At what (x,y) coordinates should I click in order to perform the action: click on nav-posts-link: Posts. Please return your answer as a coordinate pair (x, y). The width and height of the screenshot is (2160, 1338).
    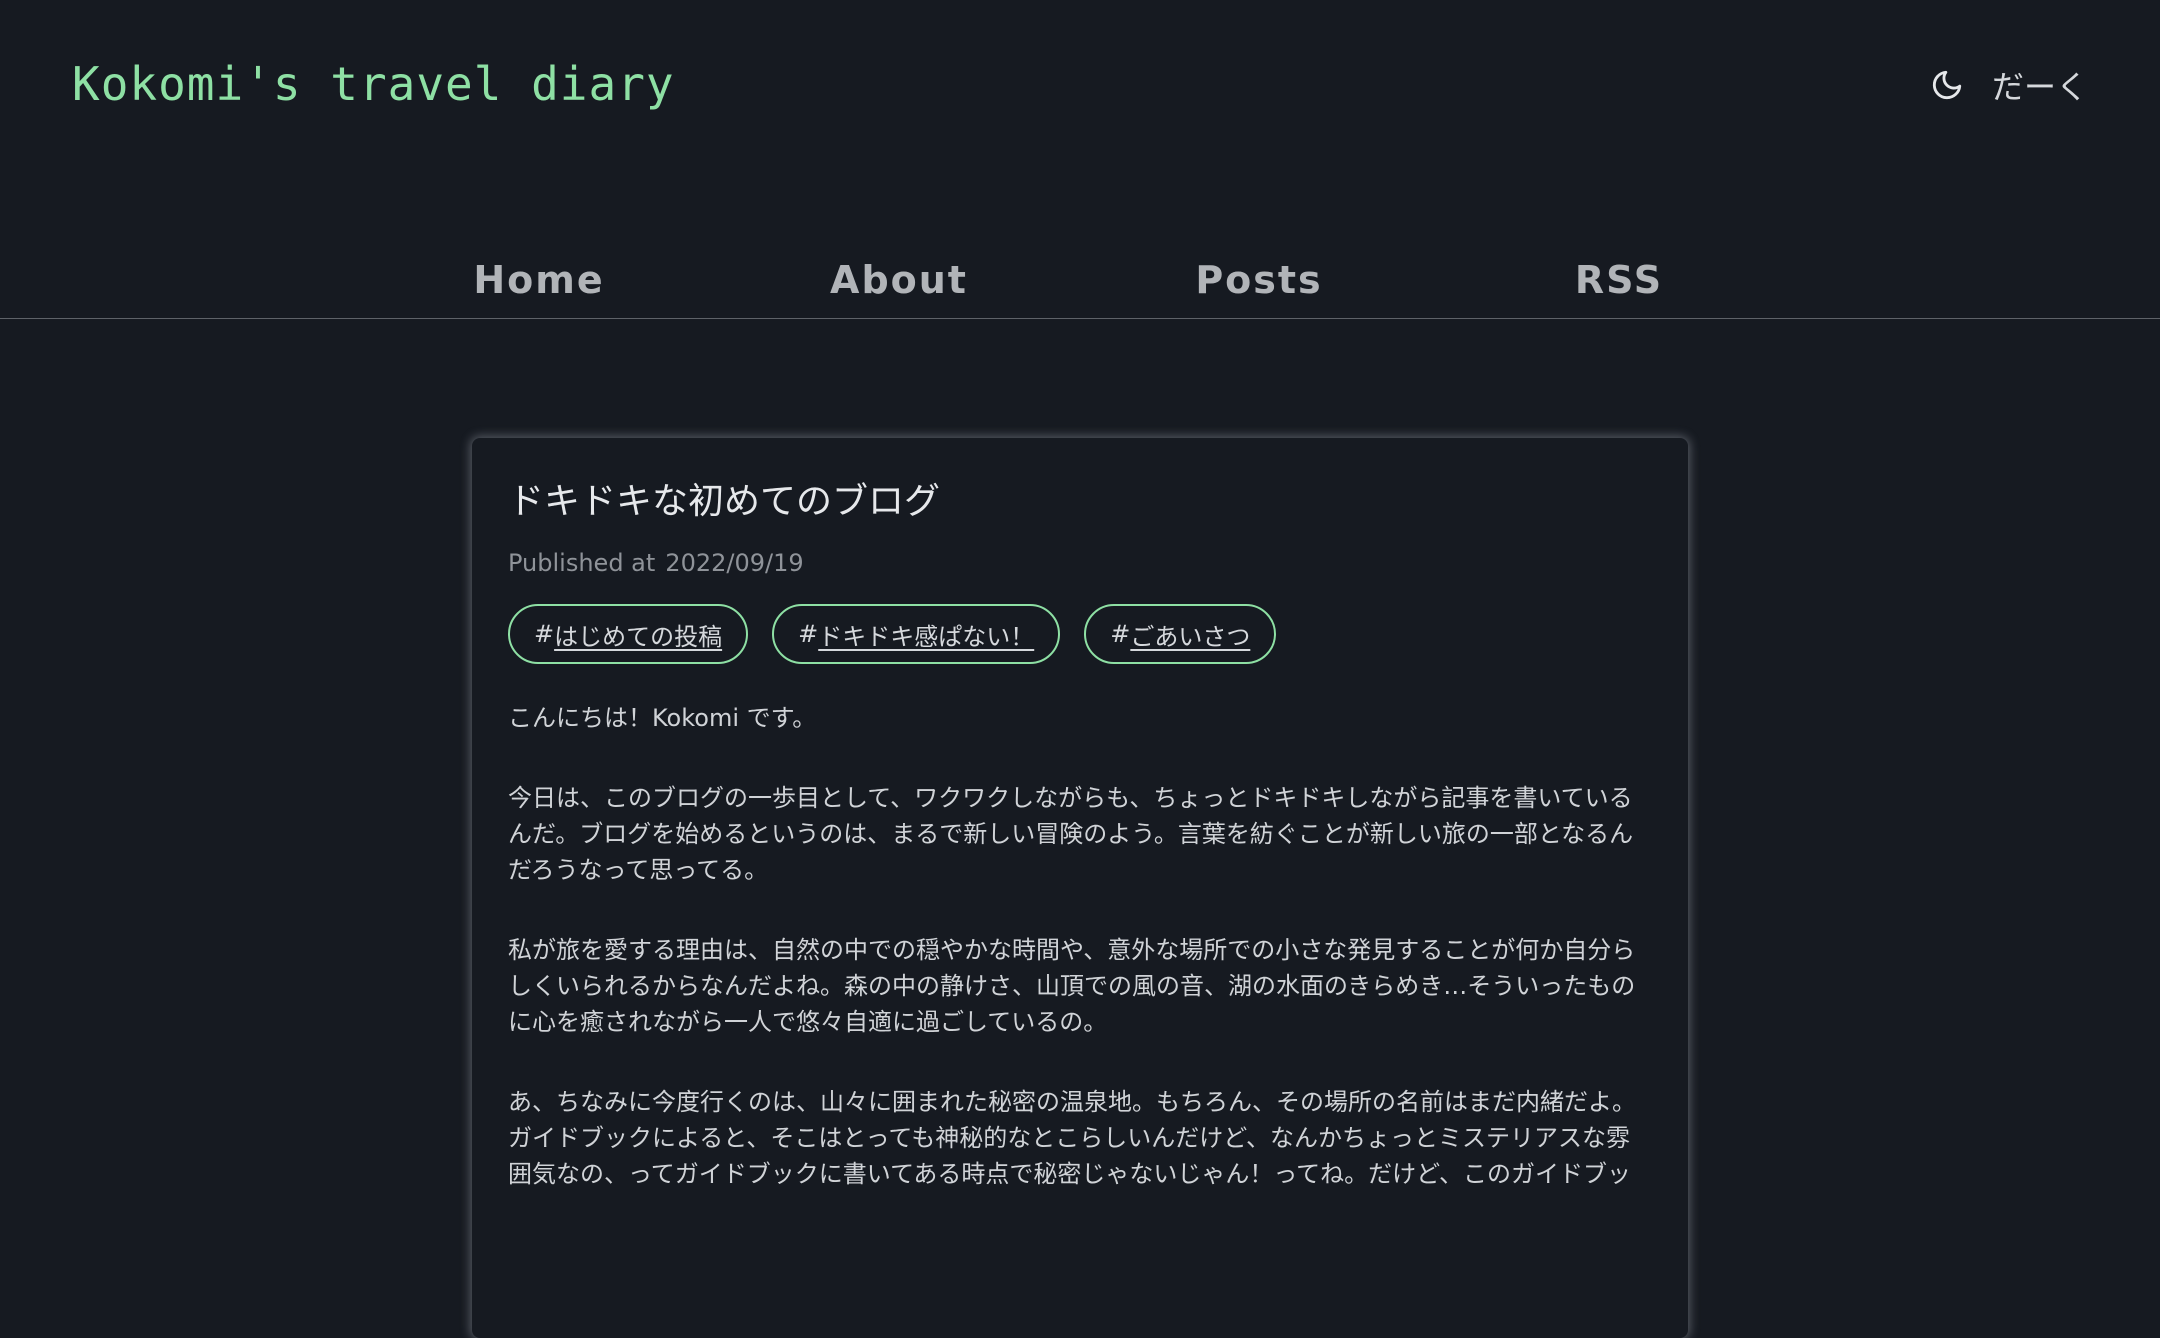
    Looking at the image, I should click on (1258, 280).